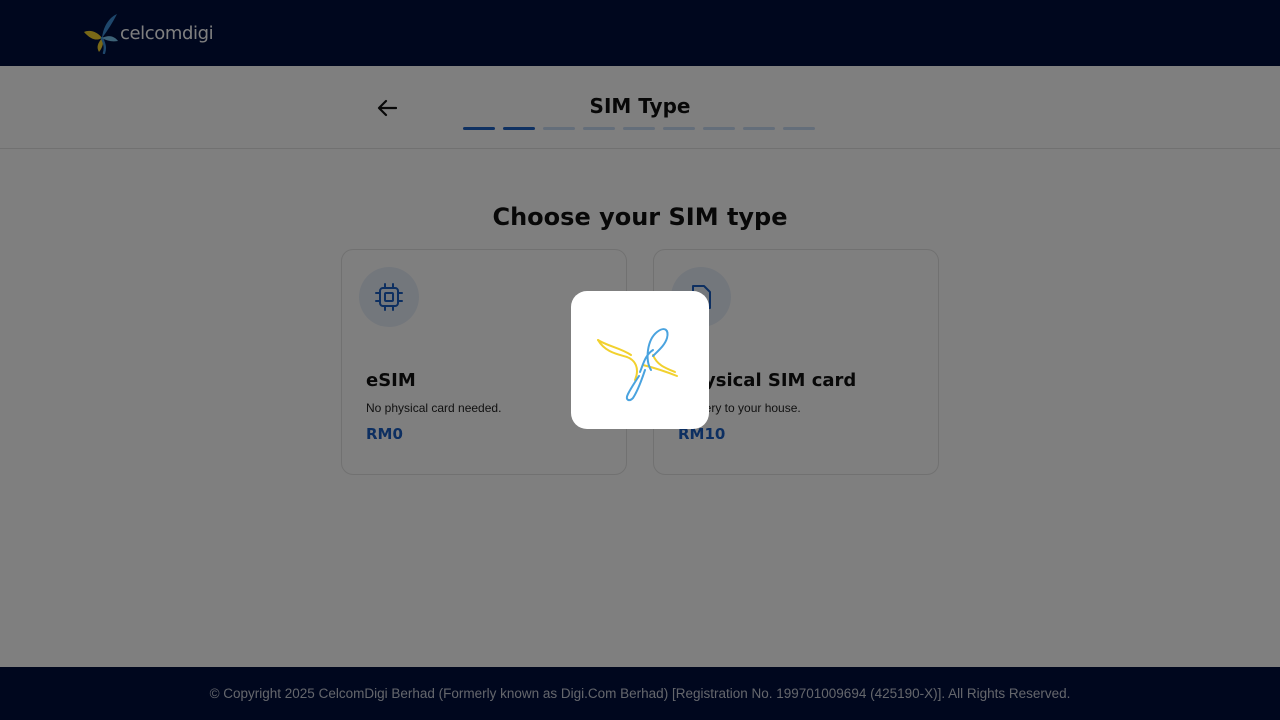 The height and width of the screenshot is (720, 1280). I want to click on loading-spinner, so click(640, 360).